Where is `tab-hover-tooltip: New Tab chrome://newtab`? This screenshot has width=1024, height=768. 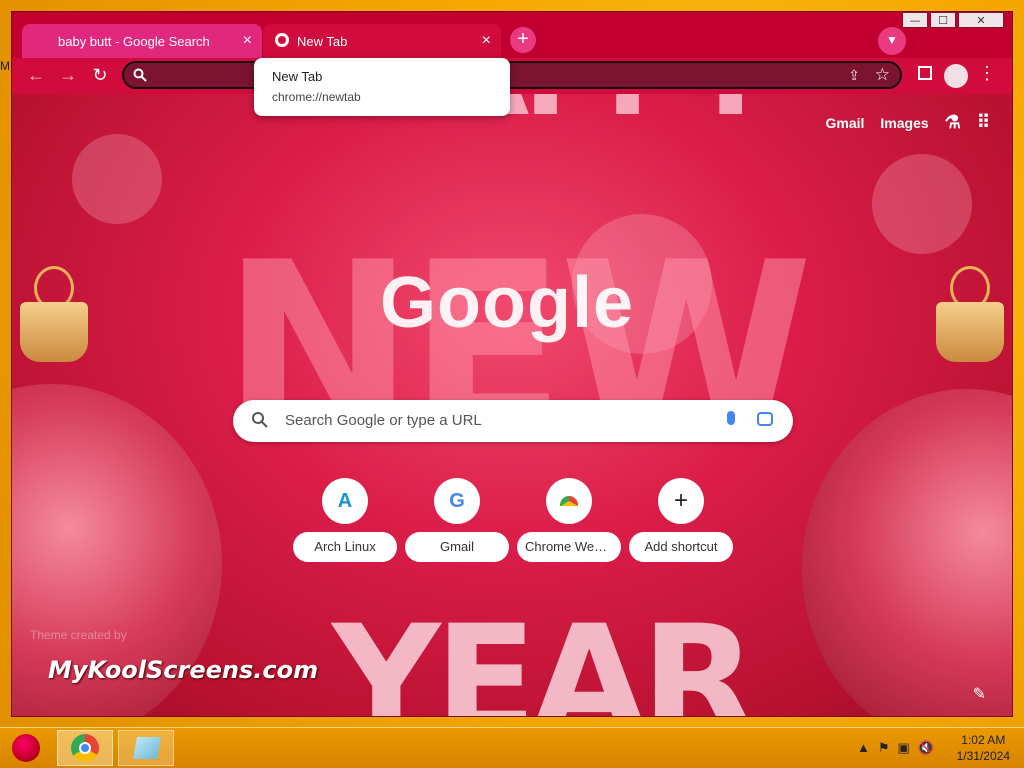 tab-hover-tooltip: New Tab chrome://newtab is located at coordinates (382, 87).